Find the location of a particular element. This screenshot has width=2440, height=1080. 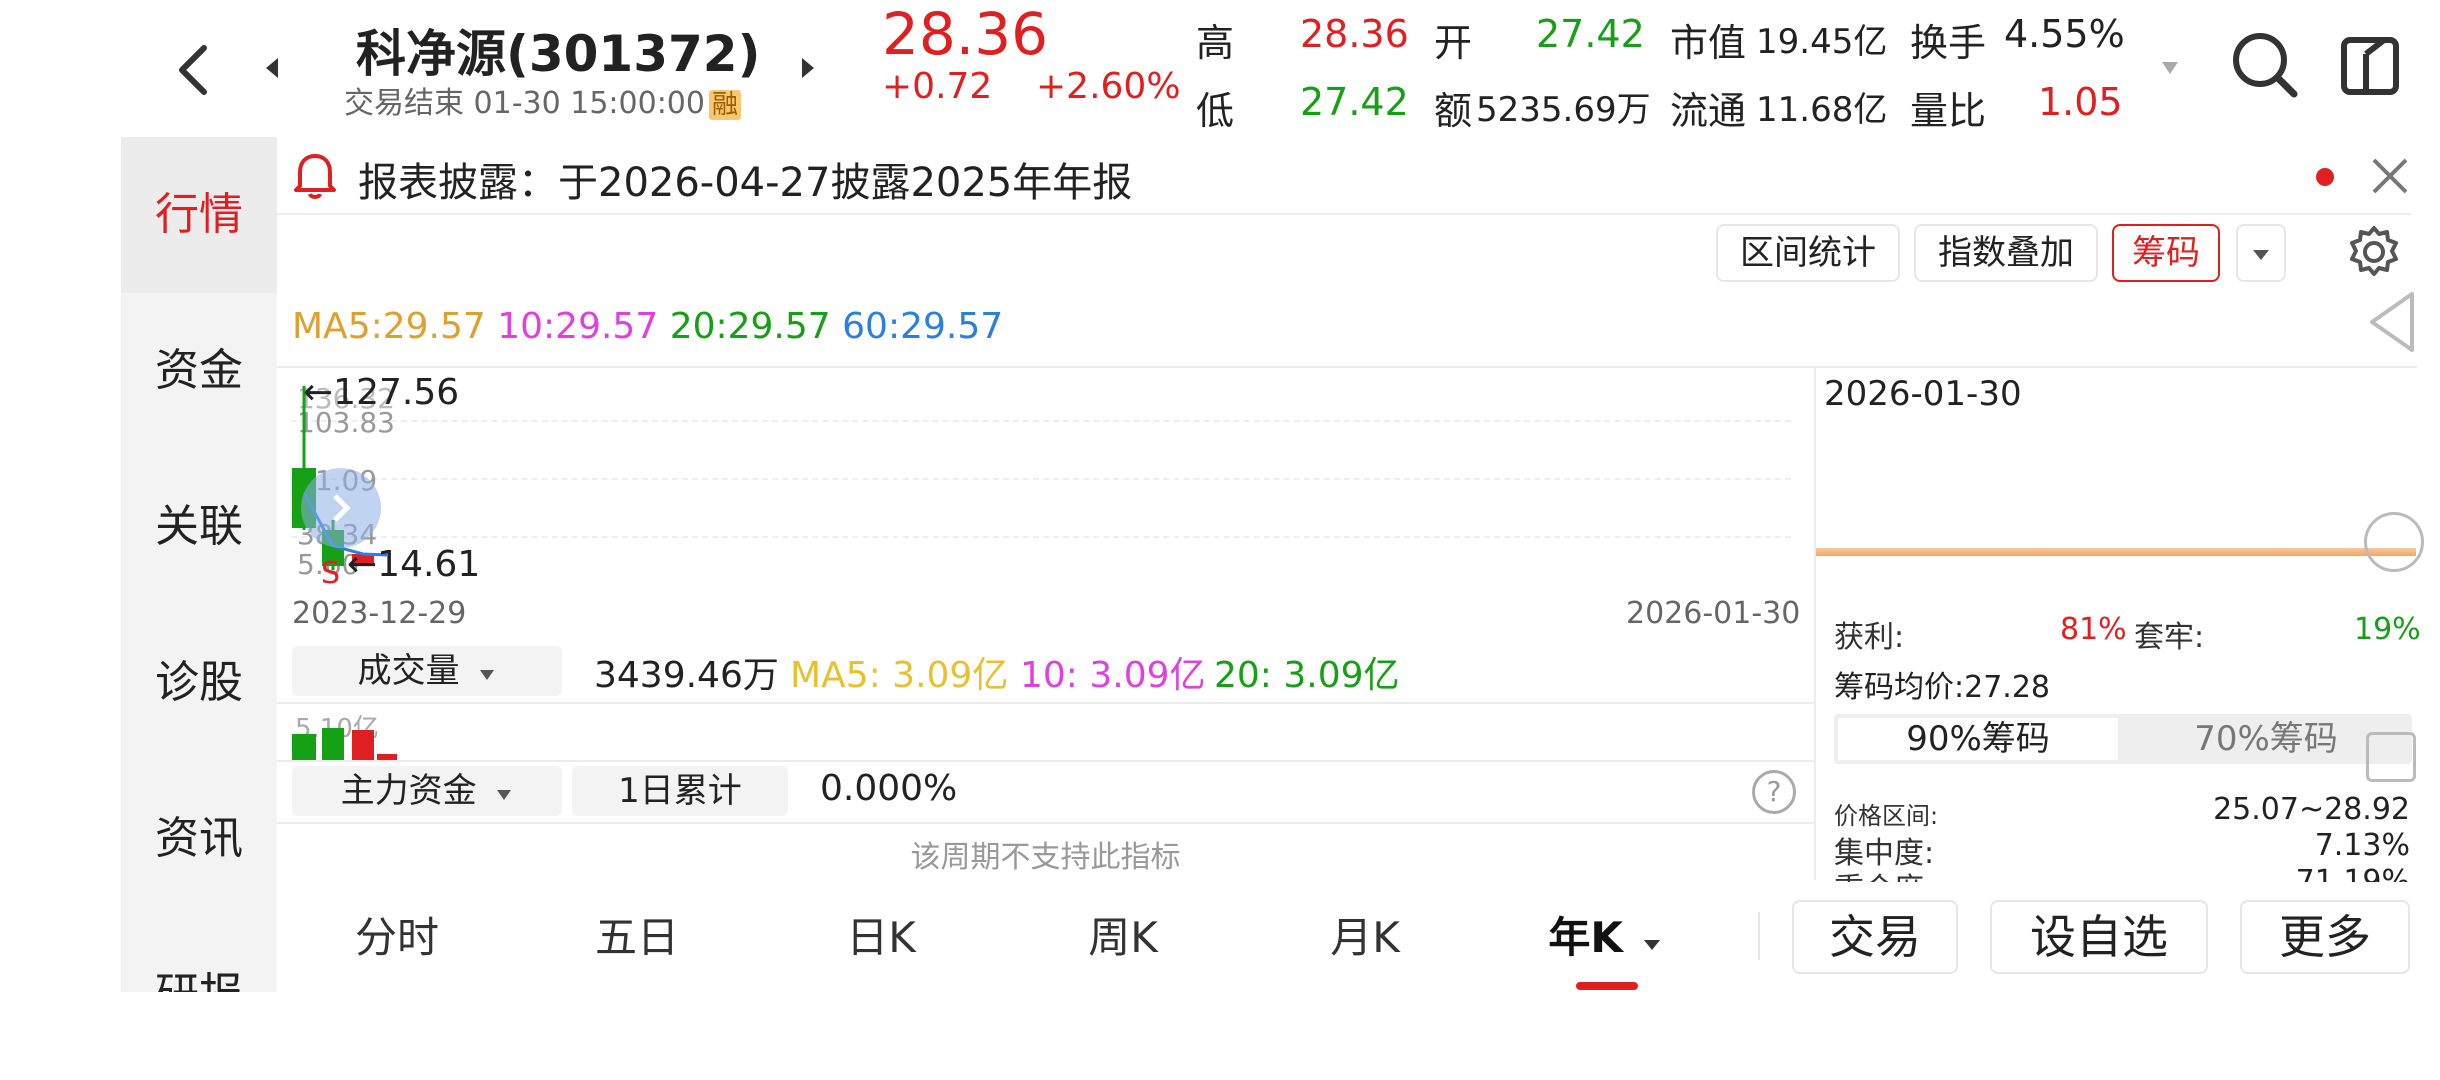

unsupported-indicator-text: 该周期不支持此指标 is located at coordinates (1045, 857).